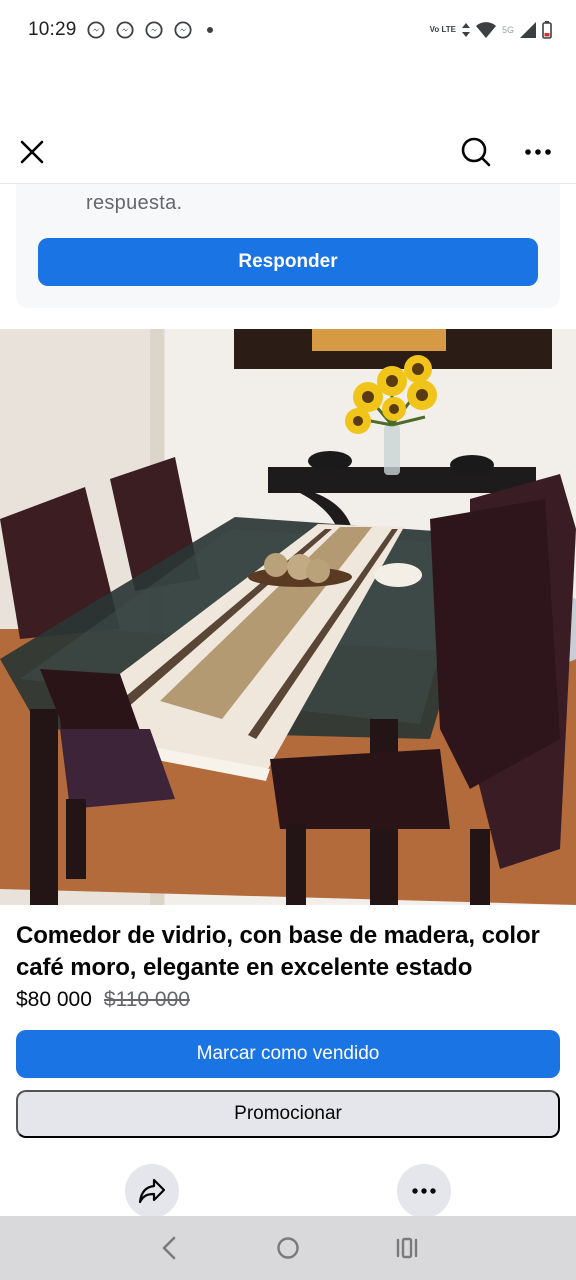  Describe the element at coordinates (288, 262) in the screenshot. I see `reply-button: Responder` at that location.